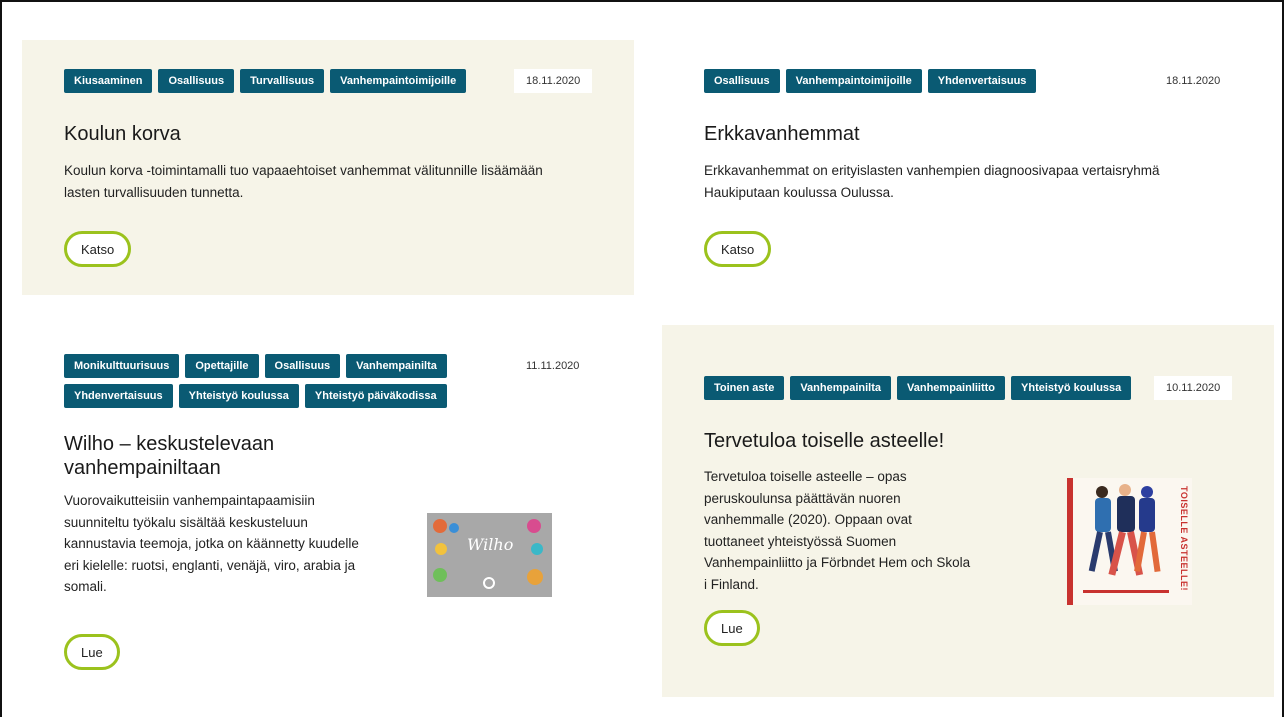 This screenshot has width=1284, height=719. I want to click on card-title: Wilho – keskustelevaan vanhempainiltaan, so click(169, 456).